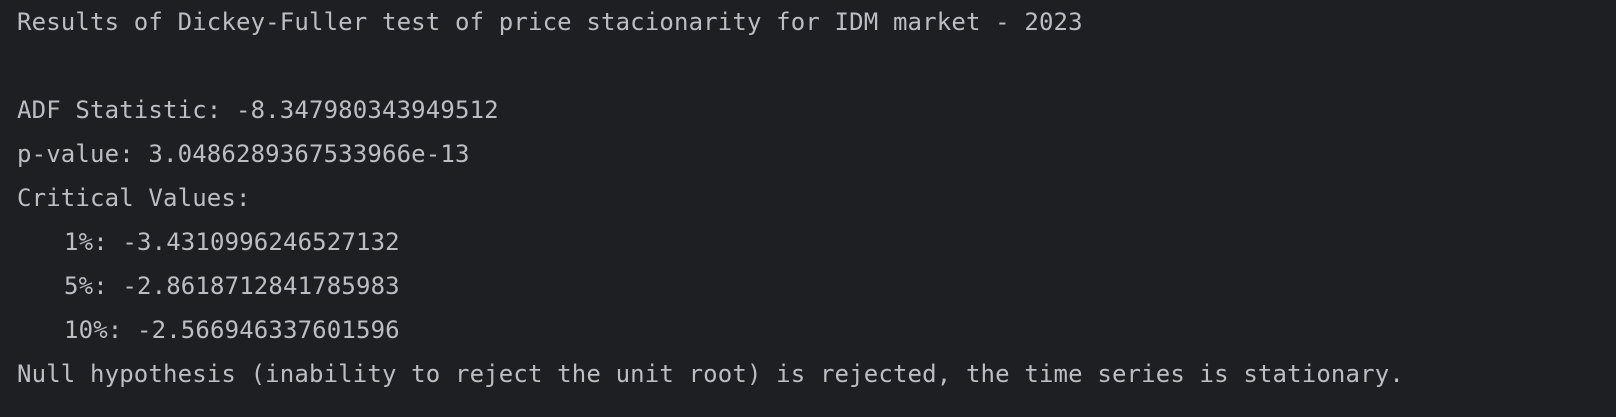 The height and width of the screenshot is (417, 1616). Describe the element at coordinates (258, 110) in the screenshot. I see `adf-statistic-line: ADF Statistic: -8.347980343949512` at that location.